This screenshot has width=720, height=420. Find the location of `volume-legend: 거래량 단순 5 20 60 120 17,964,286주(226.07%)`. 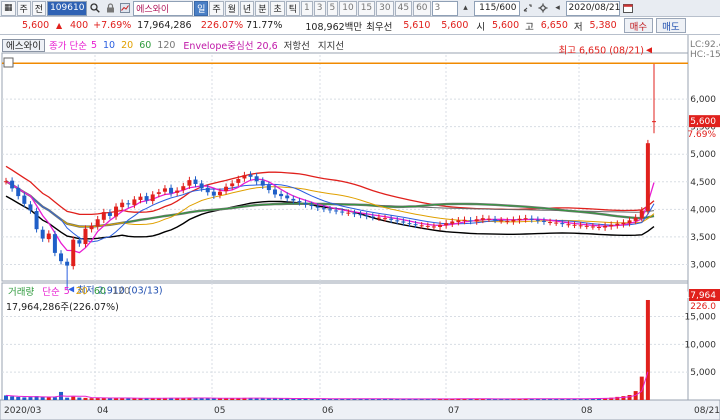

volume-legend: 거래량 단순 5 20 60 120 17,964,286주(226.07%) is located at coordinates (68, 299).